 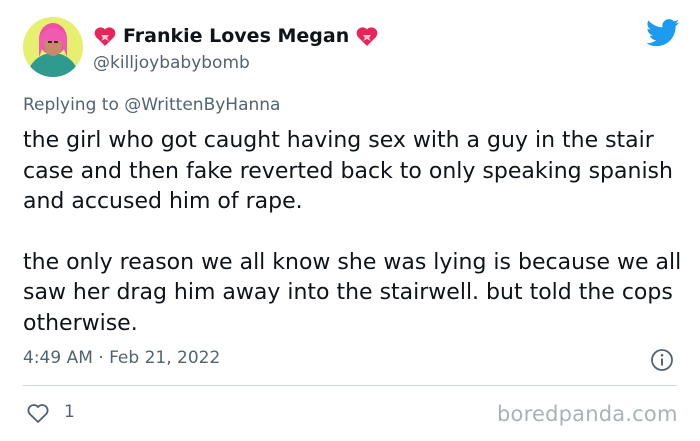 What do you see at coordinates (662, 360) in the screenshot?
I see `info-icon` at bounding box center [662, 360].